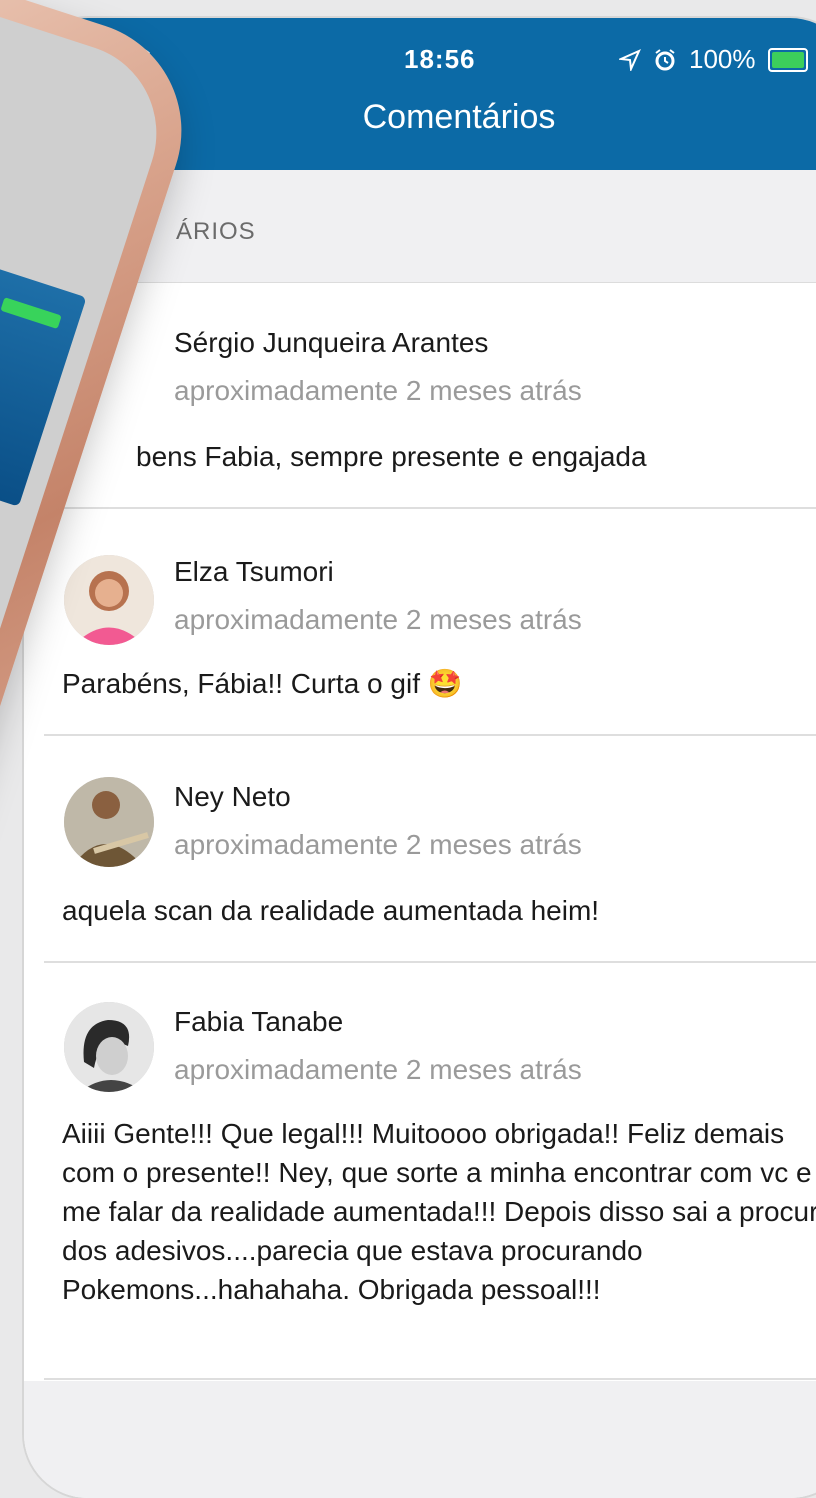  I want to click on comment-author: Sérgio Junqueira Arantes, so click(331, 343).